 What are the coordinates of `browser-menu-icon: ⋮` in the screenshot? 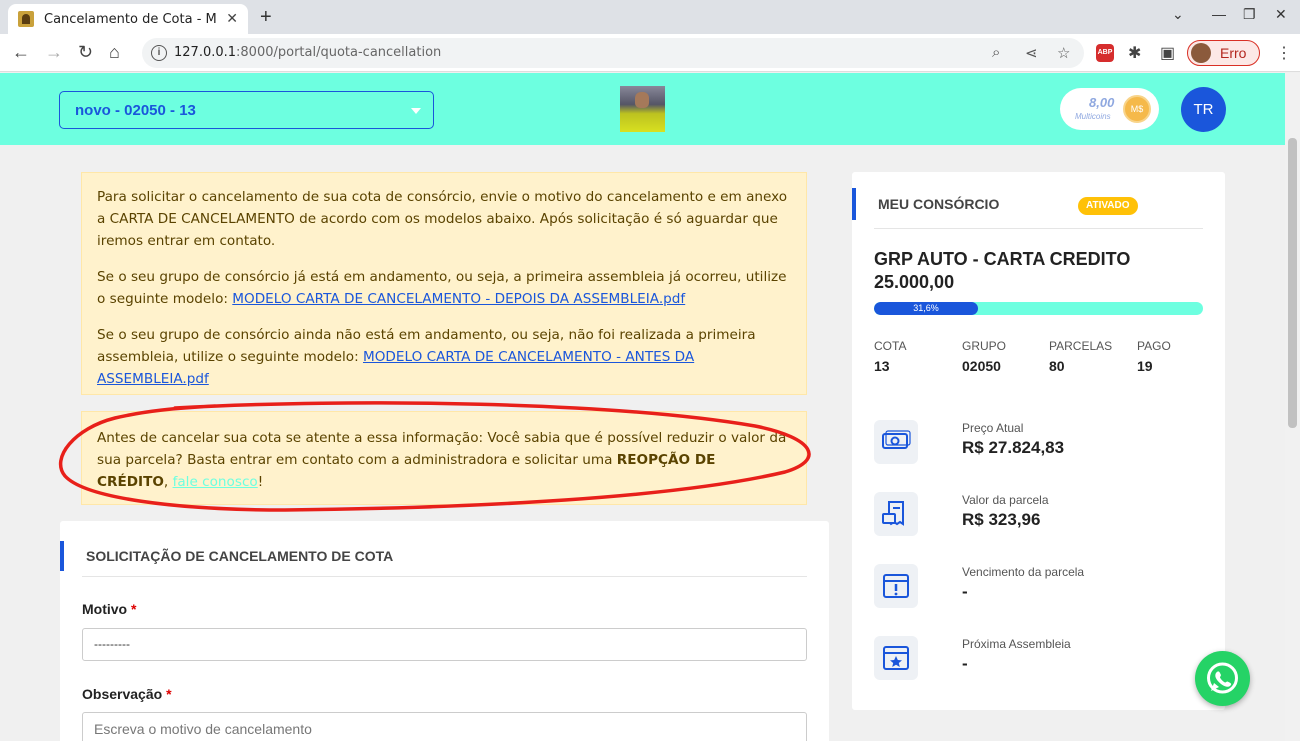 It's located at (1284, 53).